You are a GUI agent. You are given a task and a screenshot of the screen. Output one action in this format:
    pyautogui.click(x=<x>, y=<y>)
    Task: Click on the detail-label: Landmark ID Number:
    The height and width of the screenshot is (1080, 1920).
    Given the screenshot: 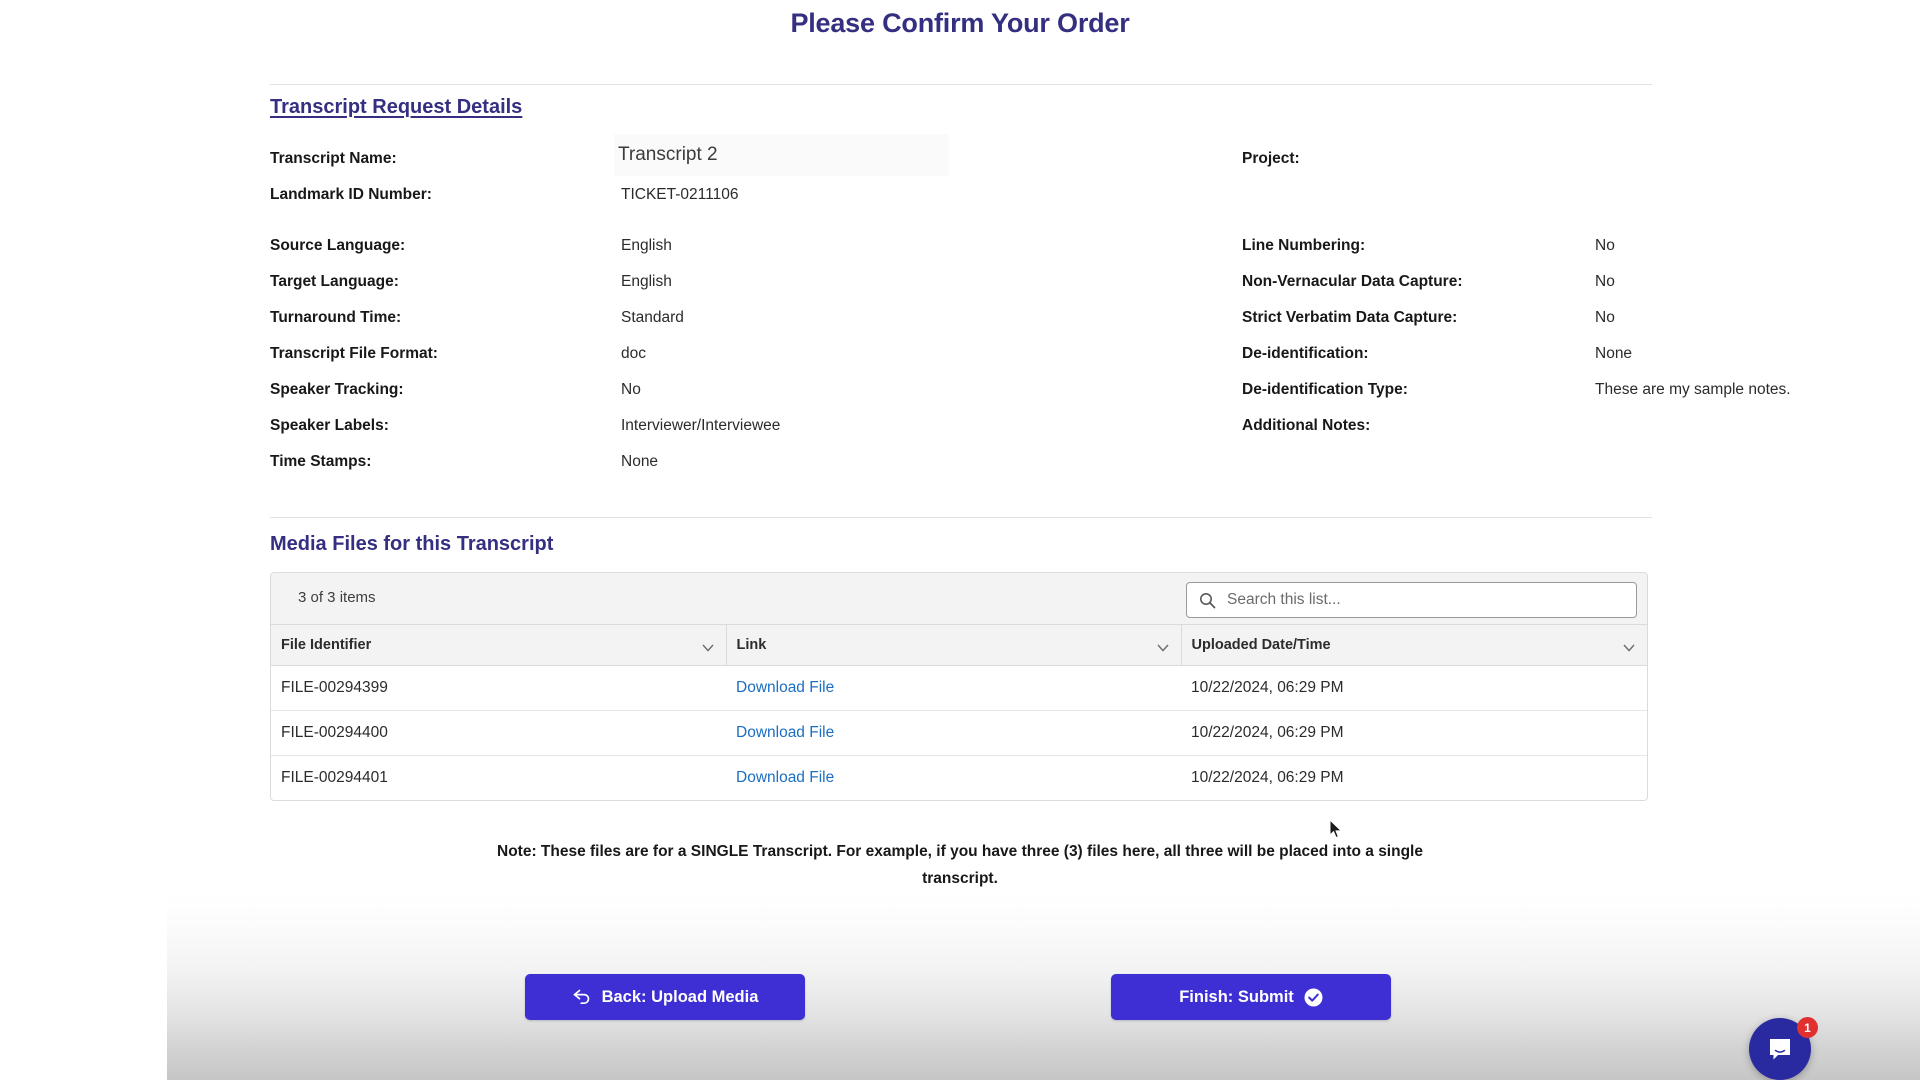 What is the action you would take?
    pyautogui.click(x=351, y=194)
    